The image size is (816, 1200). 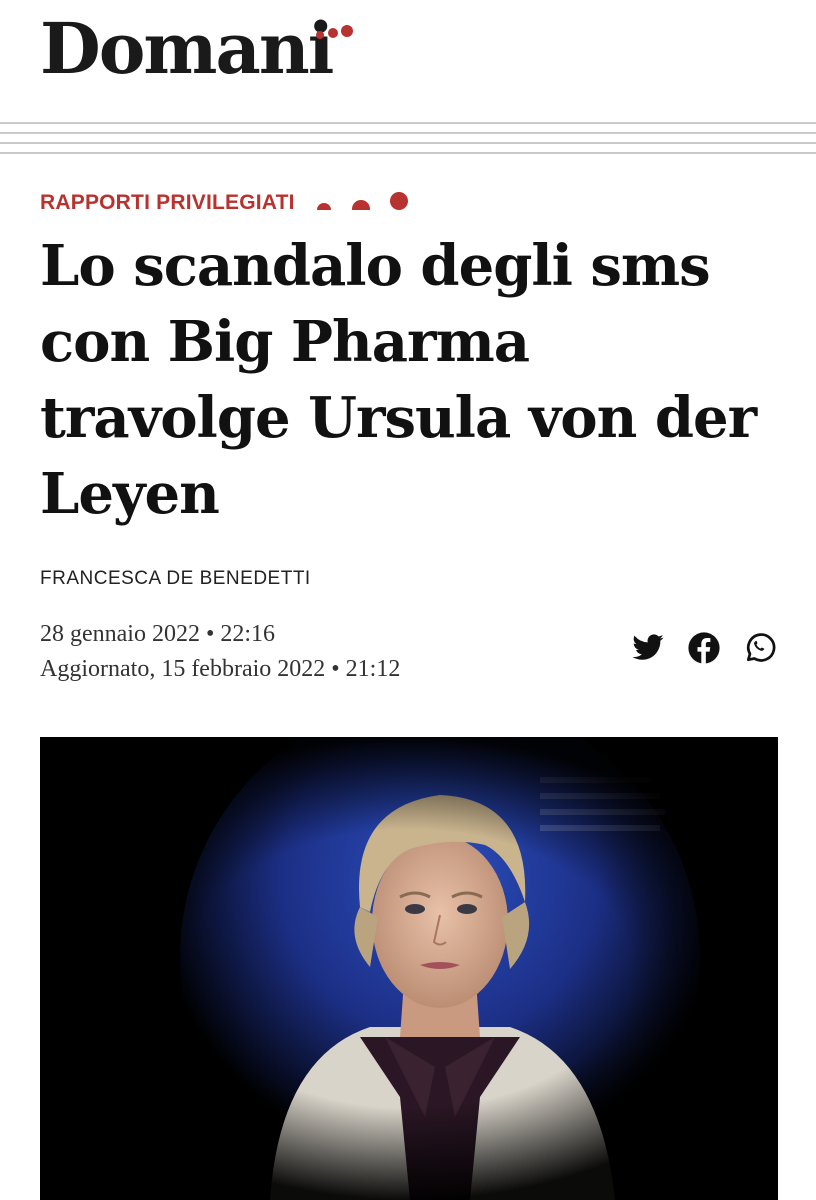 I want to click on logo-dots-icon, so click(x=334, y=32).